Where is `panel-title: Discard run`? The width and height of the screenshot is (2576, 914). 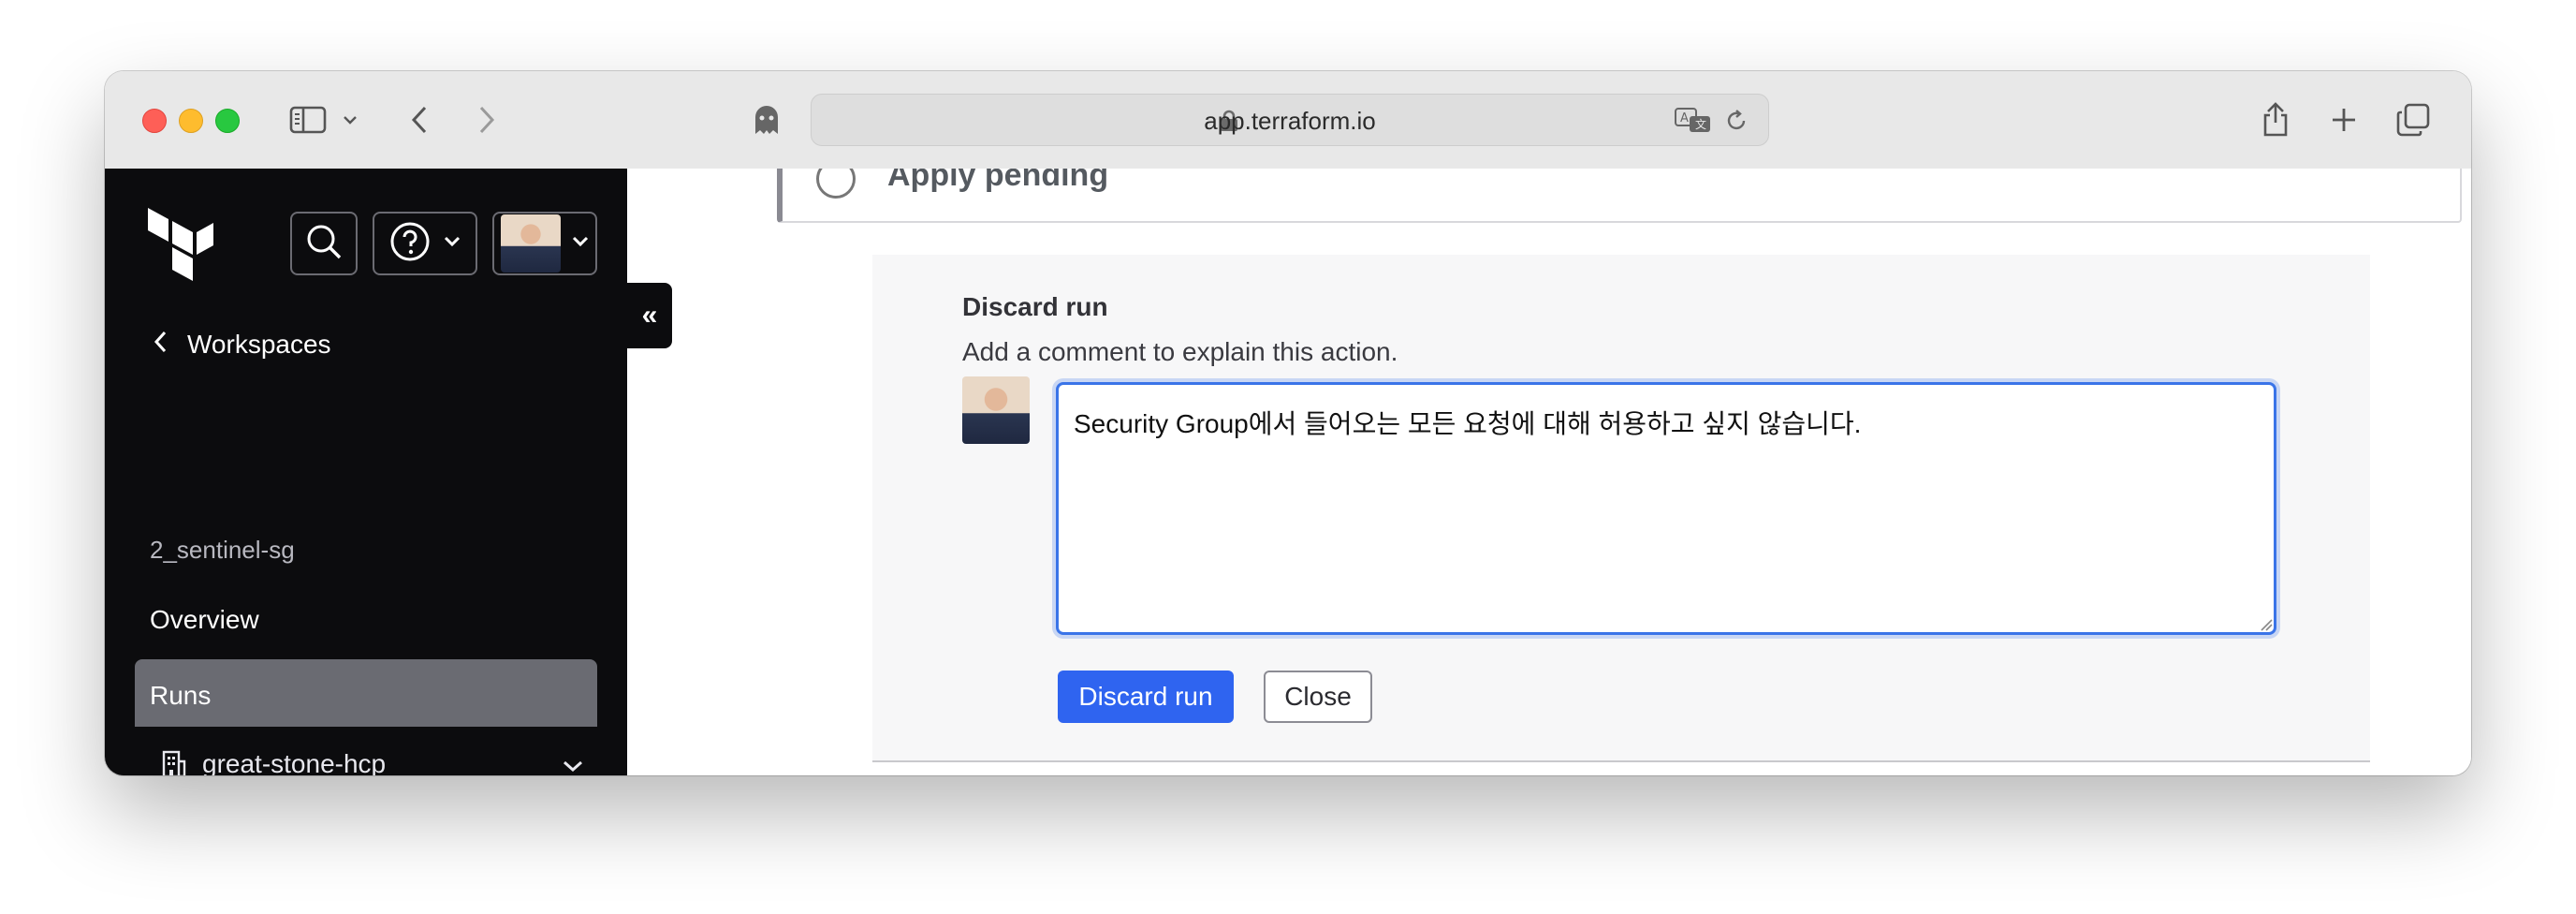
panel-title: Discard run is located at coordinates (1035, 307).